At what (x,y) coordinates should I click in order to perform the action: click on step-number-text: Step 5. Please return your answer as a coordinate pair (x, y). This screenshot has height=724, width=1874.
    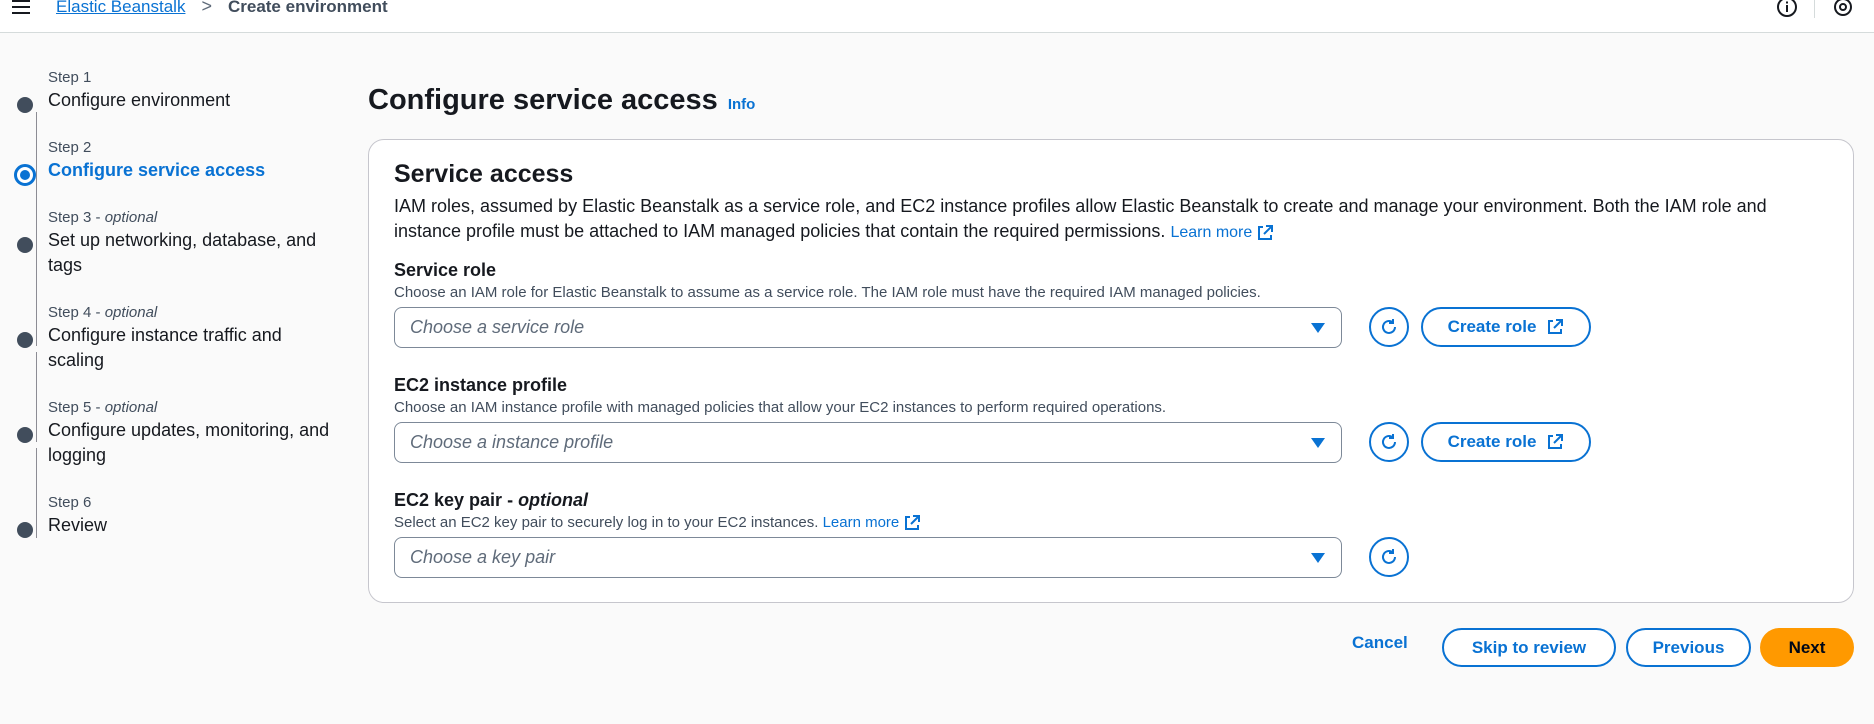
    Looking at the image, I should click on (70, 407).